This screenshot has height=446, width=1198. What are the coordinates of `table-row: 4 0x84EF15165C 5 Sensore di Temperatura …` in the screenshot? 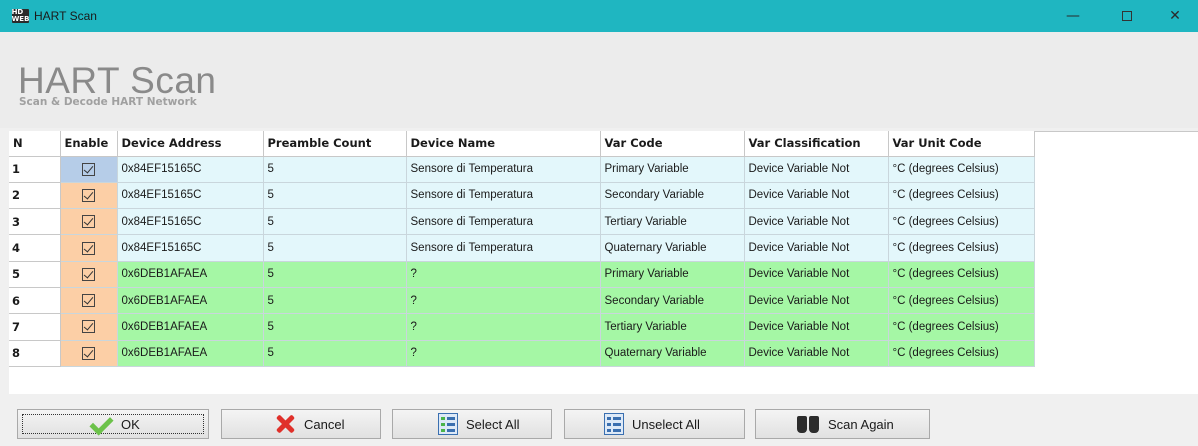 It's located at (522, 248).